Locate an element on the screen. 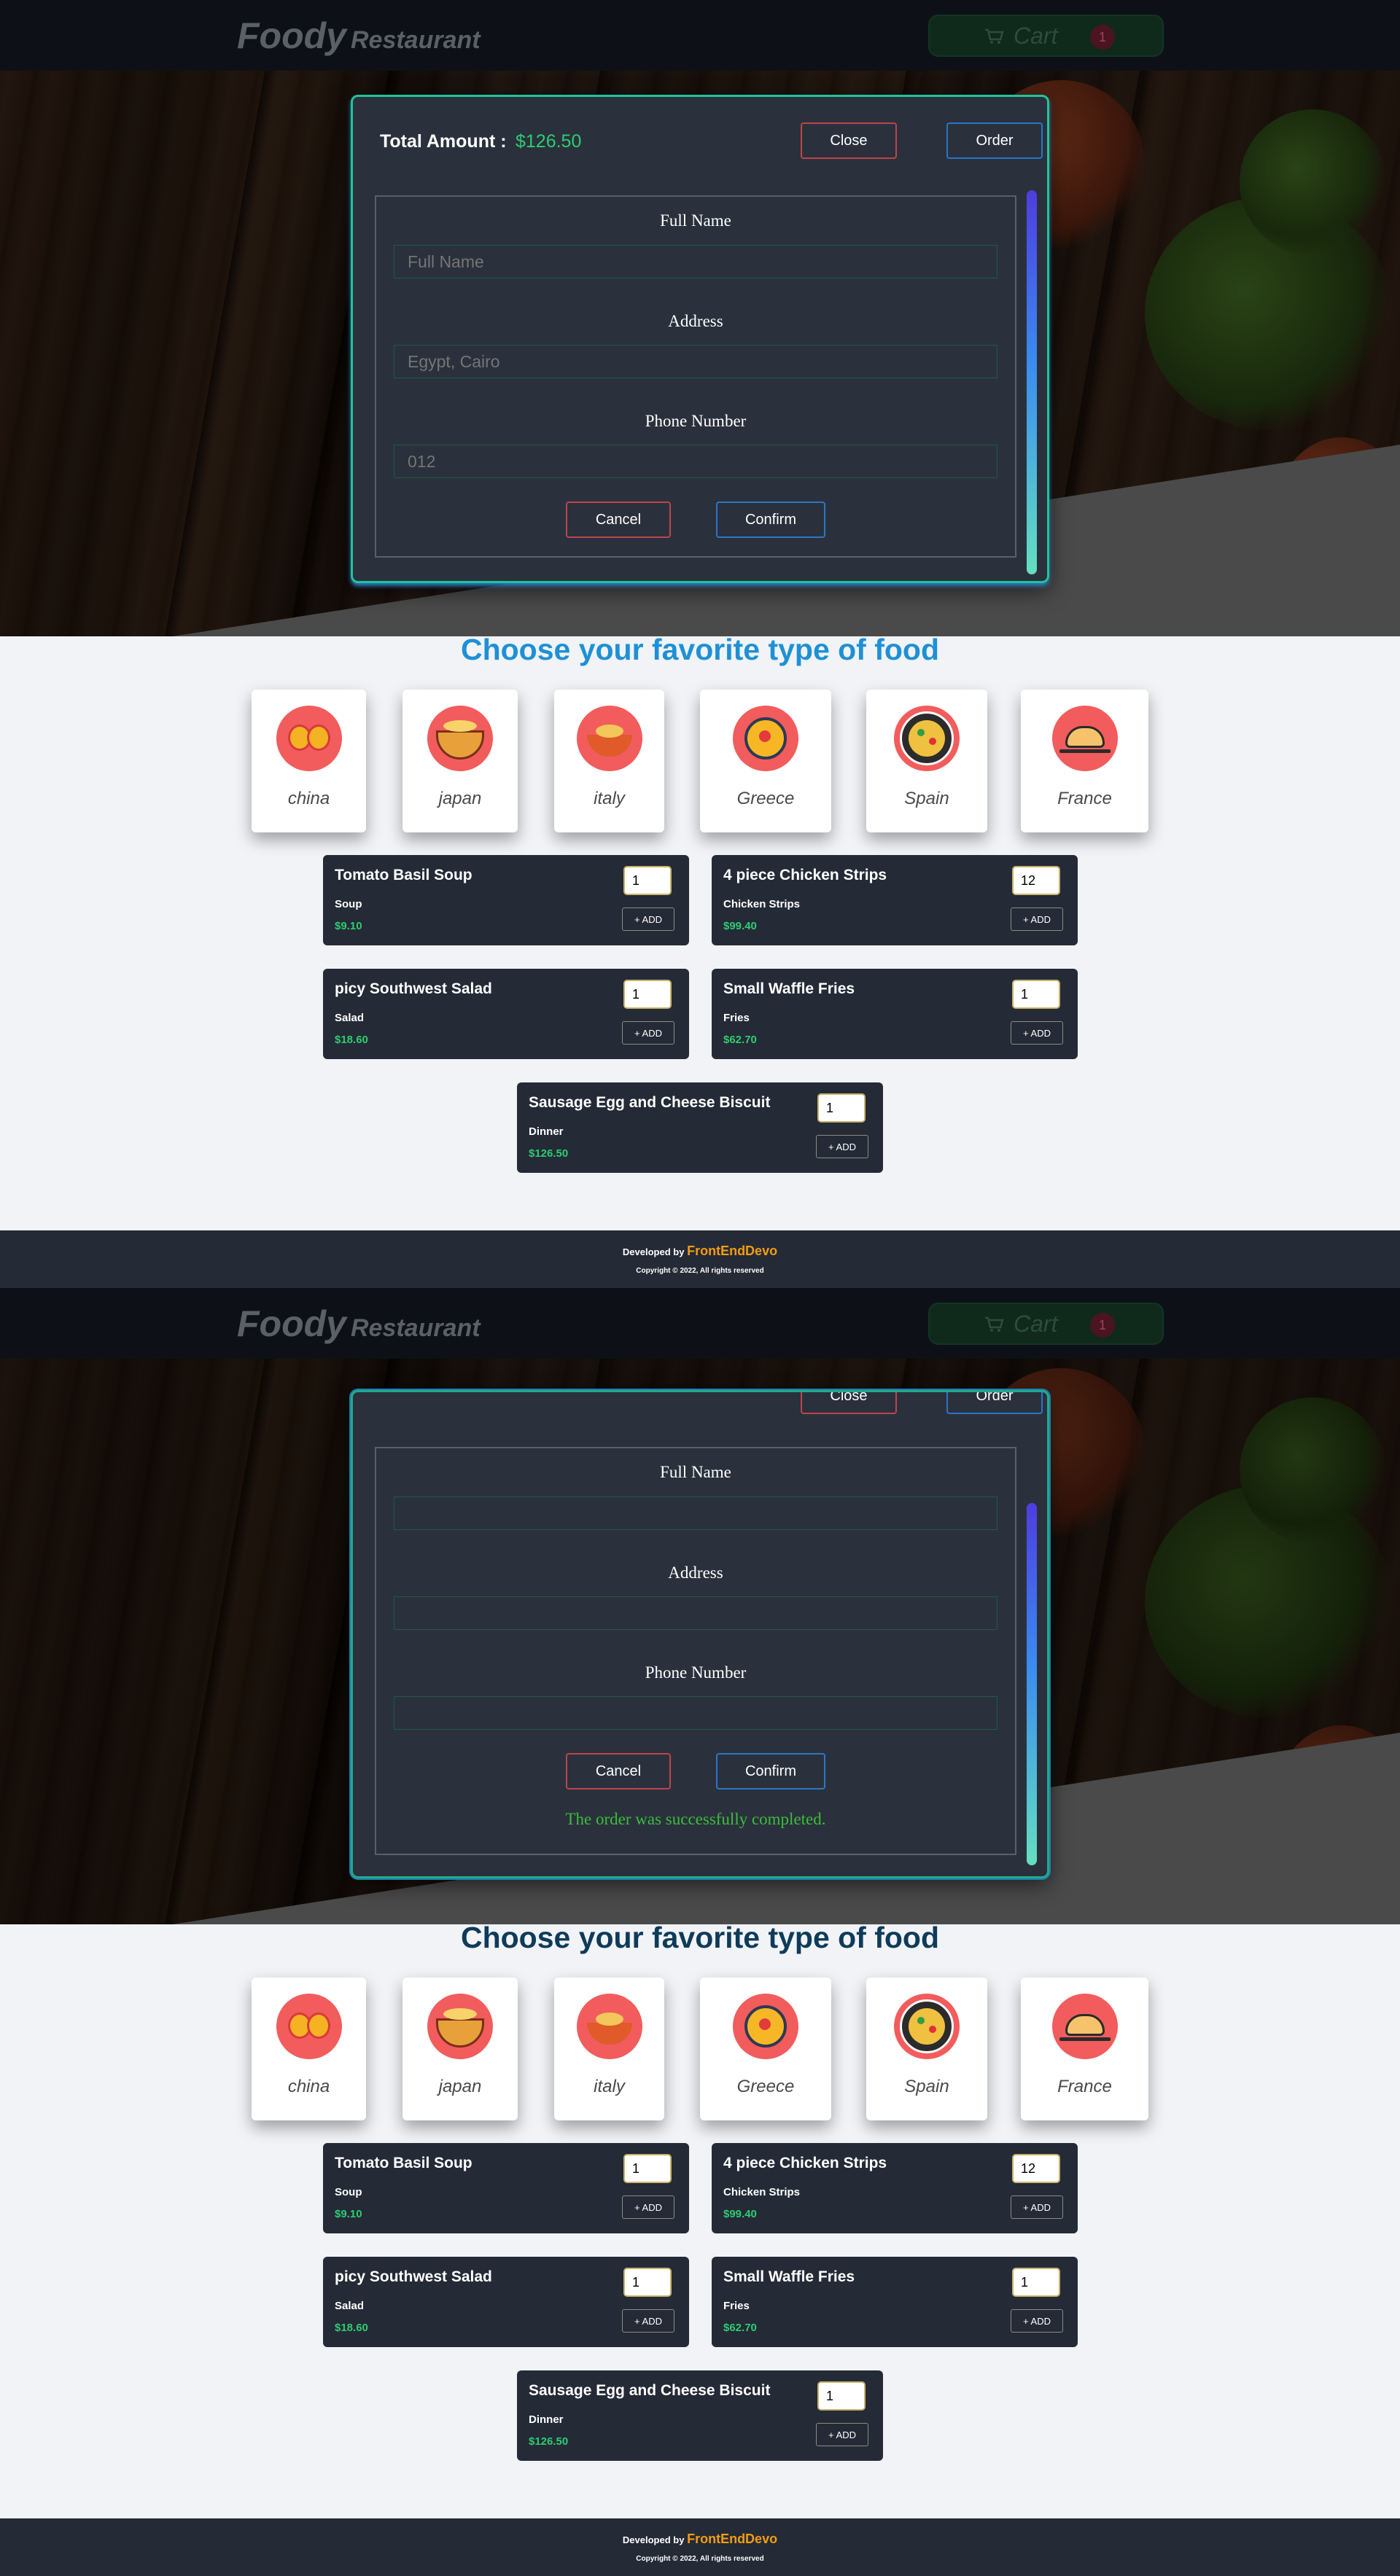 This screenshot has width=1400, height=2576. total-amount-value: $126.50 is located at coordinates (549, 141).